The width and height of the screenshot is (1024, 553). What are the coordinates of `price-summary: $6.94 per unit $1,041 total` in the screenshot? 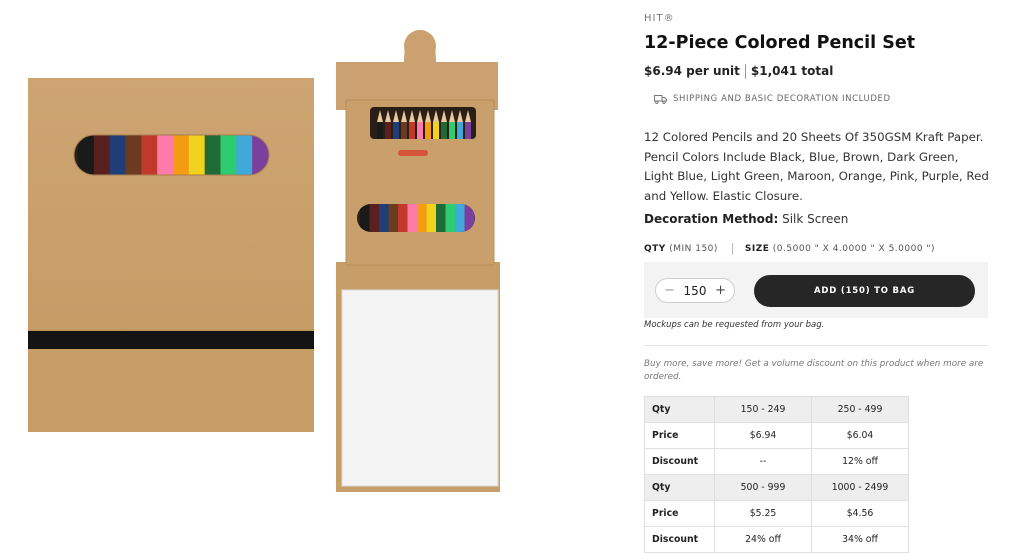 It's located at (738, 71).